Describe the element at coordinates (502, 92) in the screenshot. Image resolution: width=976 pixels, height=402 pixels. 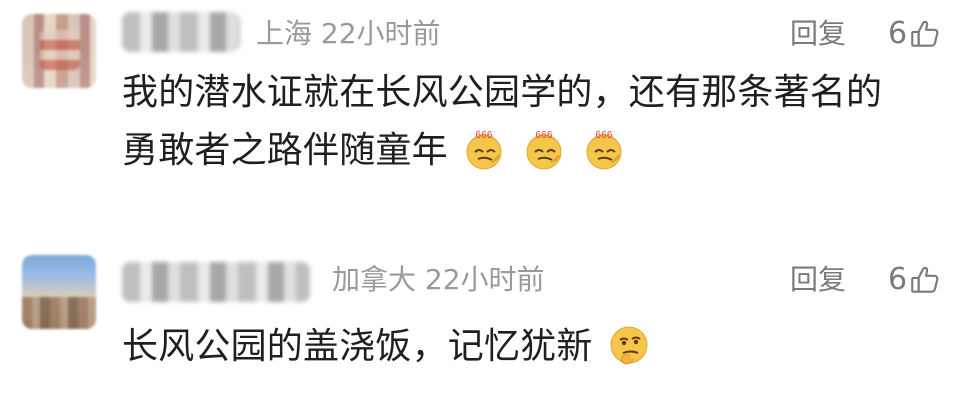
I see `comment-line-1: 我的潜水证就在长风公园学的，还有那条著名的` at that location.